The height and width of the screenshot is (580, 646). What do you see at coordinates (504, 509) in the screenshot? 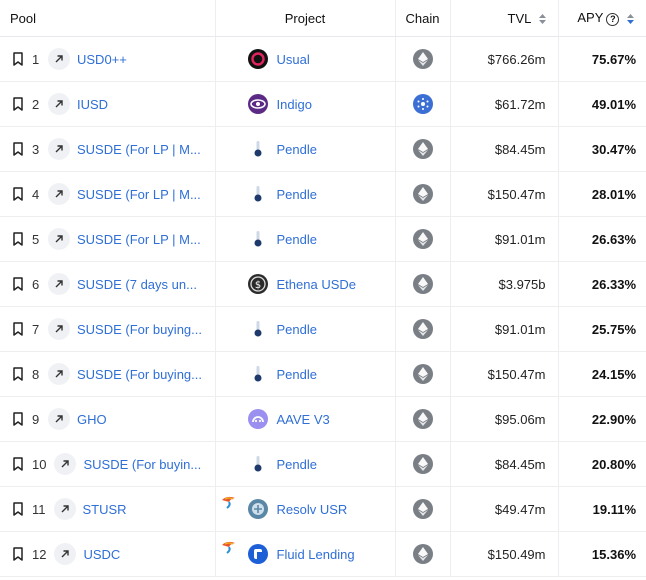
I see `tvl-value: $49.47m` at bounding box center [504, 509].